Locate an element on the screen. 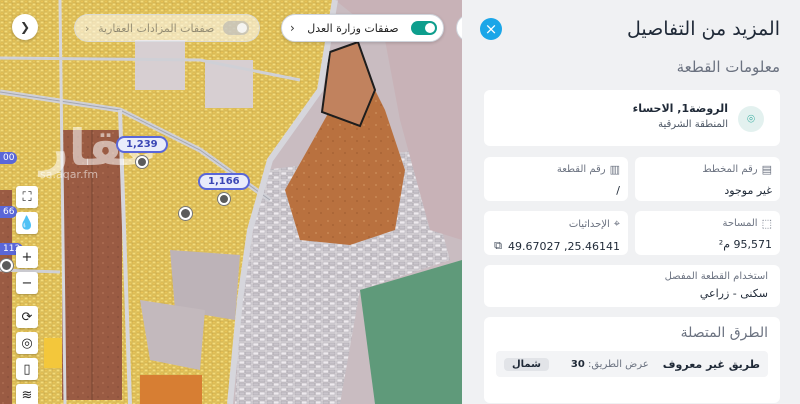 The height and width of the screenshot is (404, 800). coordinates-icon: ⌖ is located at coordinates (616, 223).